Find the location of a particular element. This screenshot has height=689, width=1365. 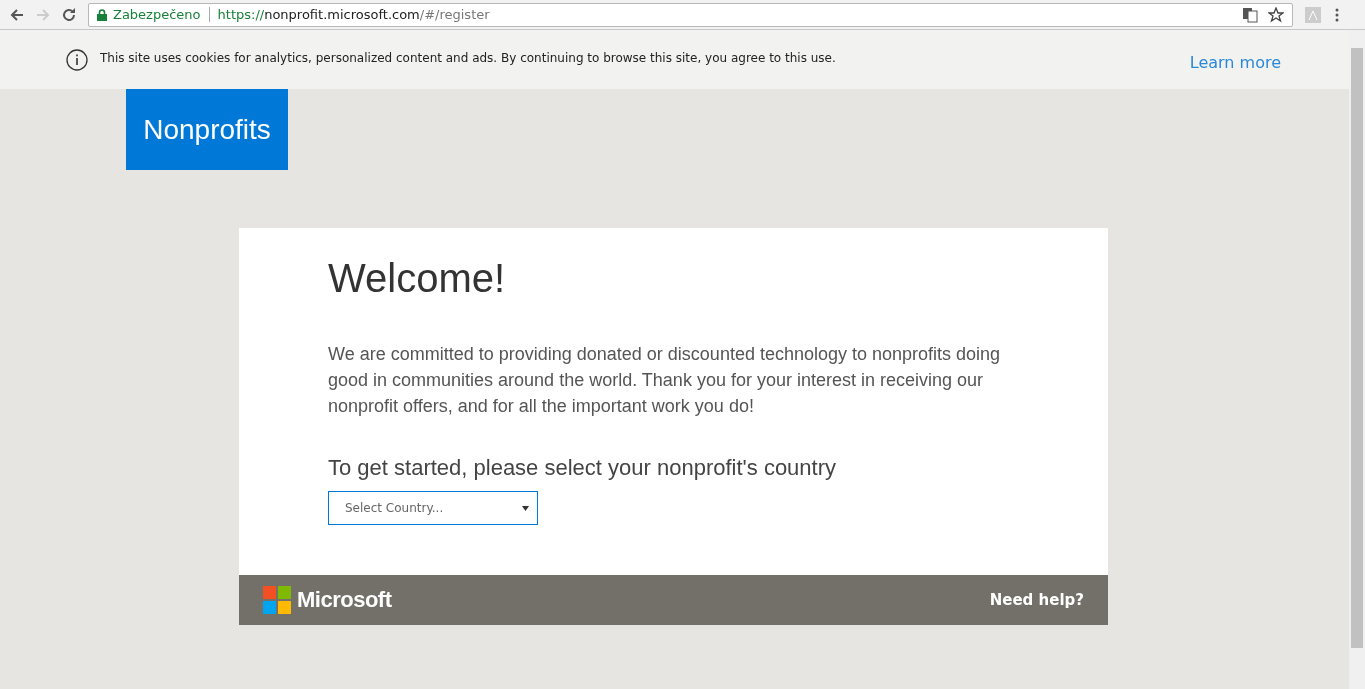

intro-paragraph: We are committed to providing donated or discounted technology to nonprofits doing good in communities around the world. Thank you for your interest in receiving our nonprofit offers, and for all the important work you do! is located at coordinates (665, 380).